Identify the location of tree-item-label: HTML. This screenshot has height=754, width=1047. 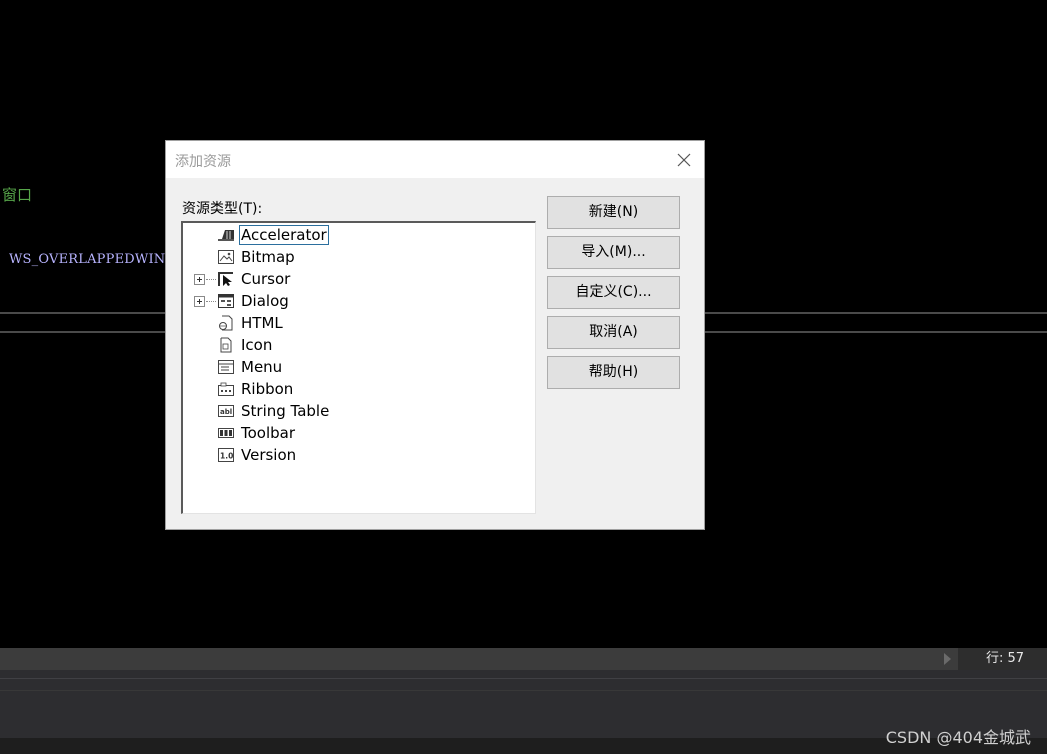
(262, 323).